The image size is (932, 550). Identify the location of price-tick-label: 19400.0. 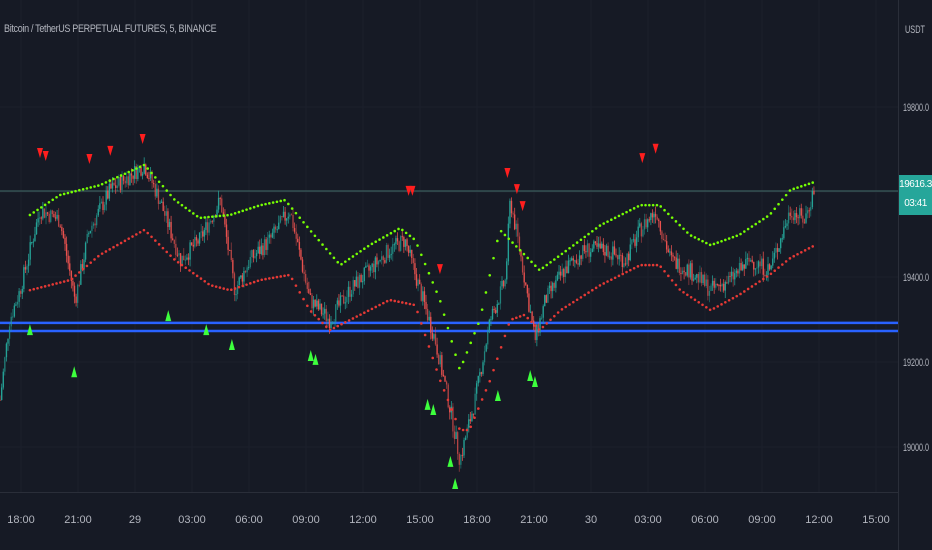
(916, 278).